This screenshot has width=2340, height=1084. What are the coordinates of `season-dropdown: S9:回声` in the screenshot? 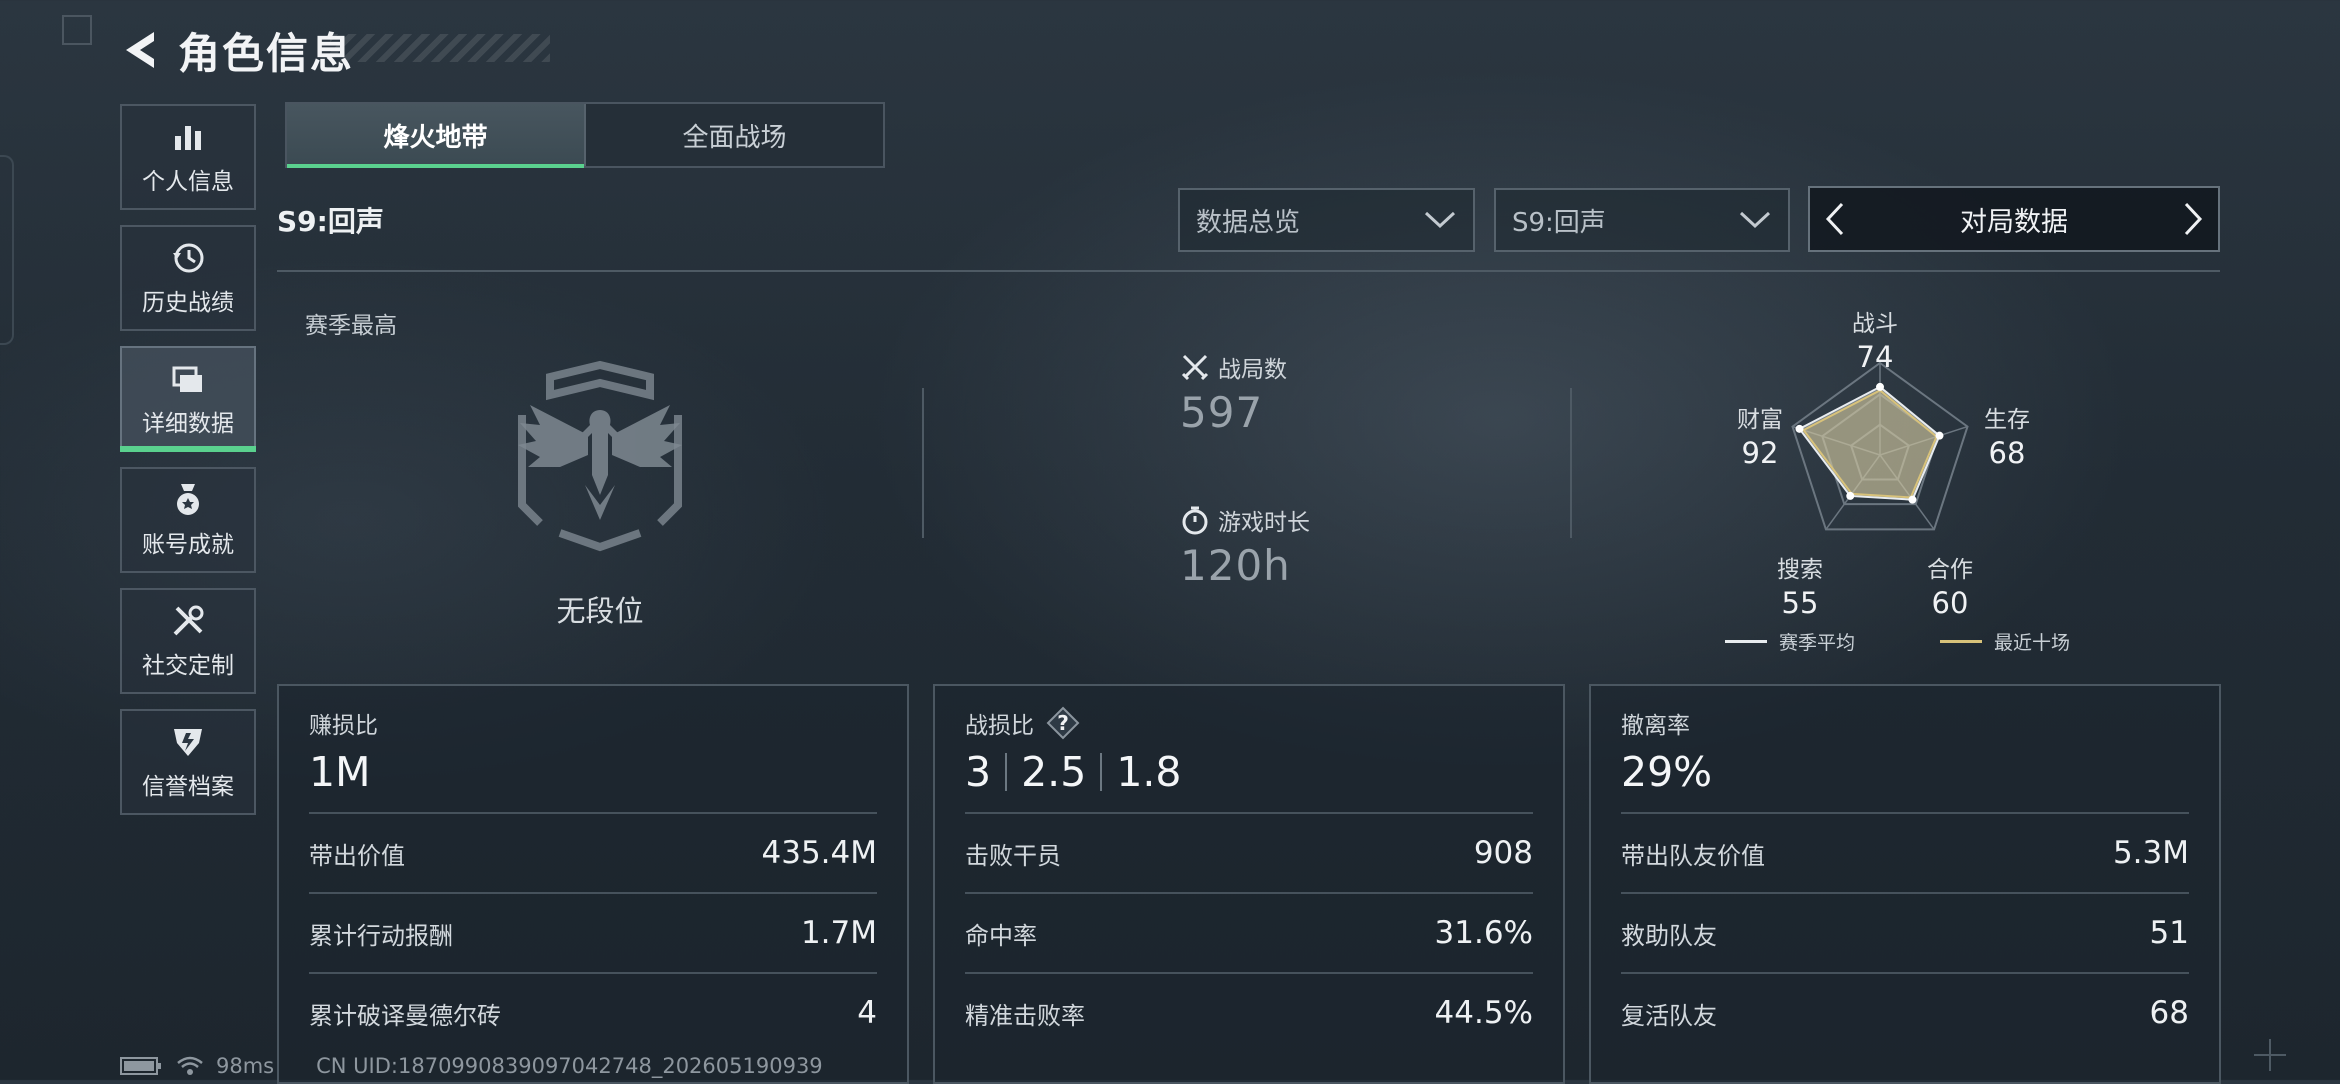 It's located at (1642, 220).